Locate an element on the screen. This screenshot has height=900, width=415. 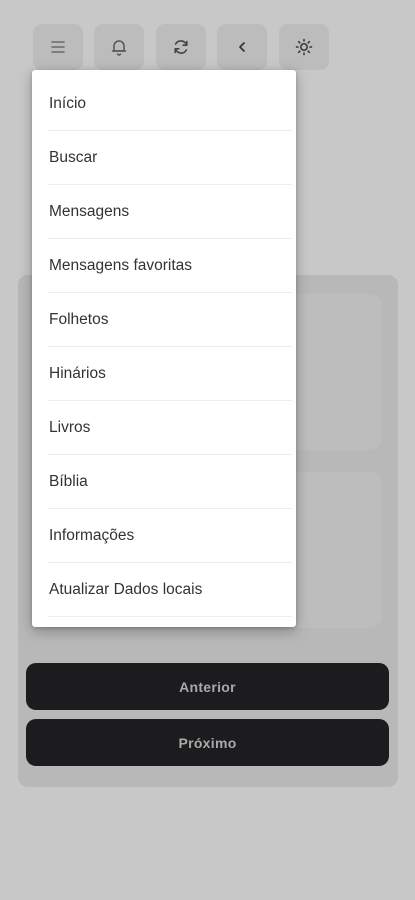
menu-item-informacoes: Informações is located at coordinates (164, 536).